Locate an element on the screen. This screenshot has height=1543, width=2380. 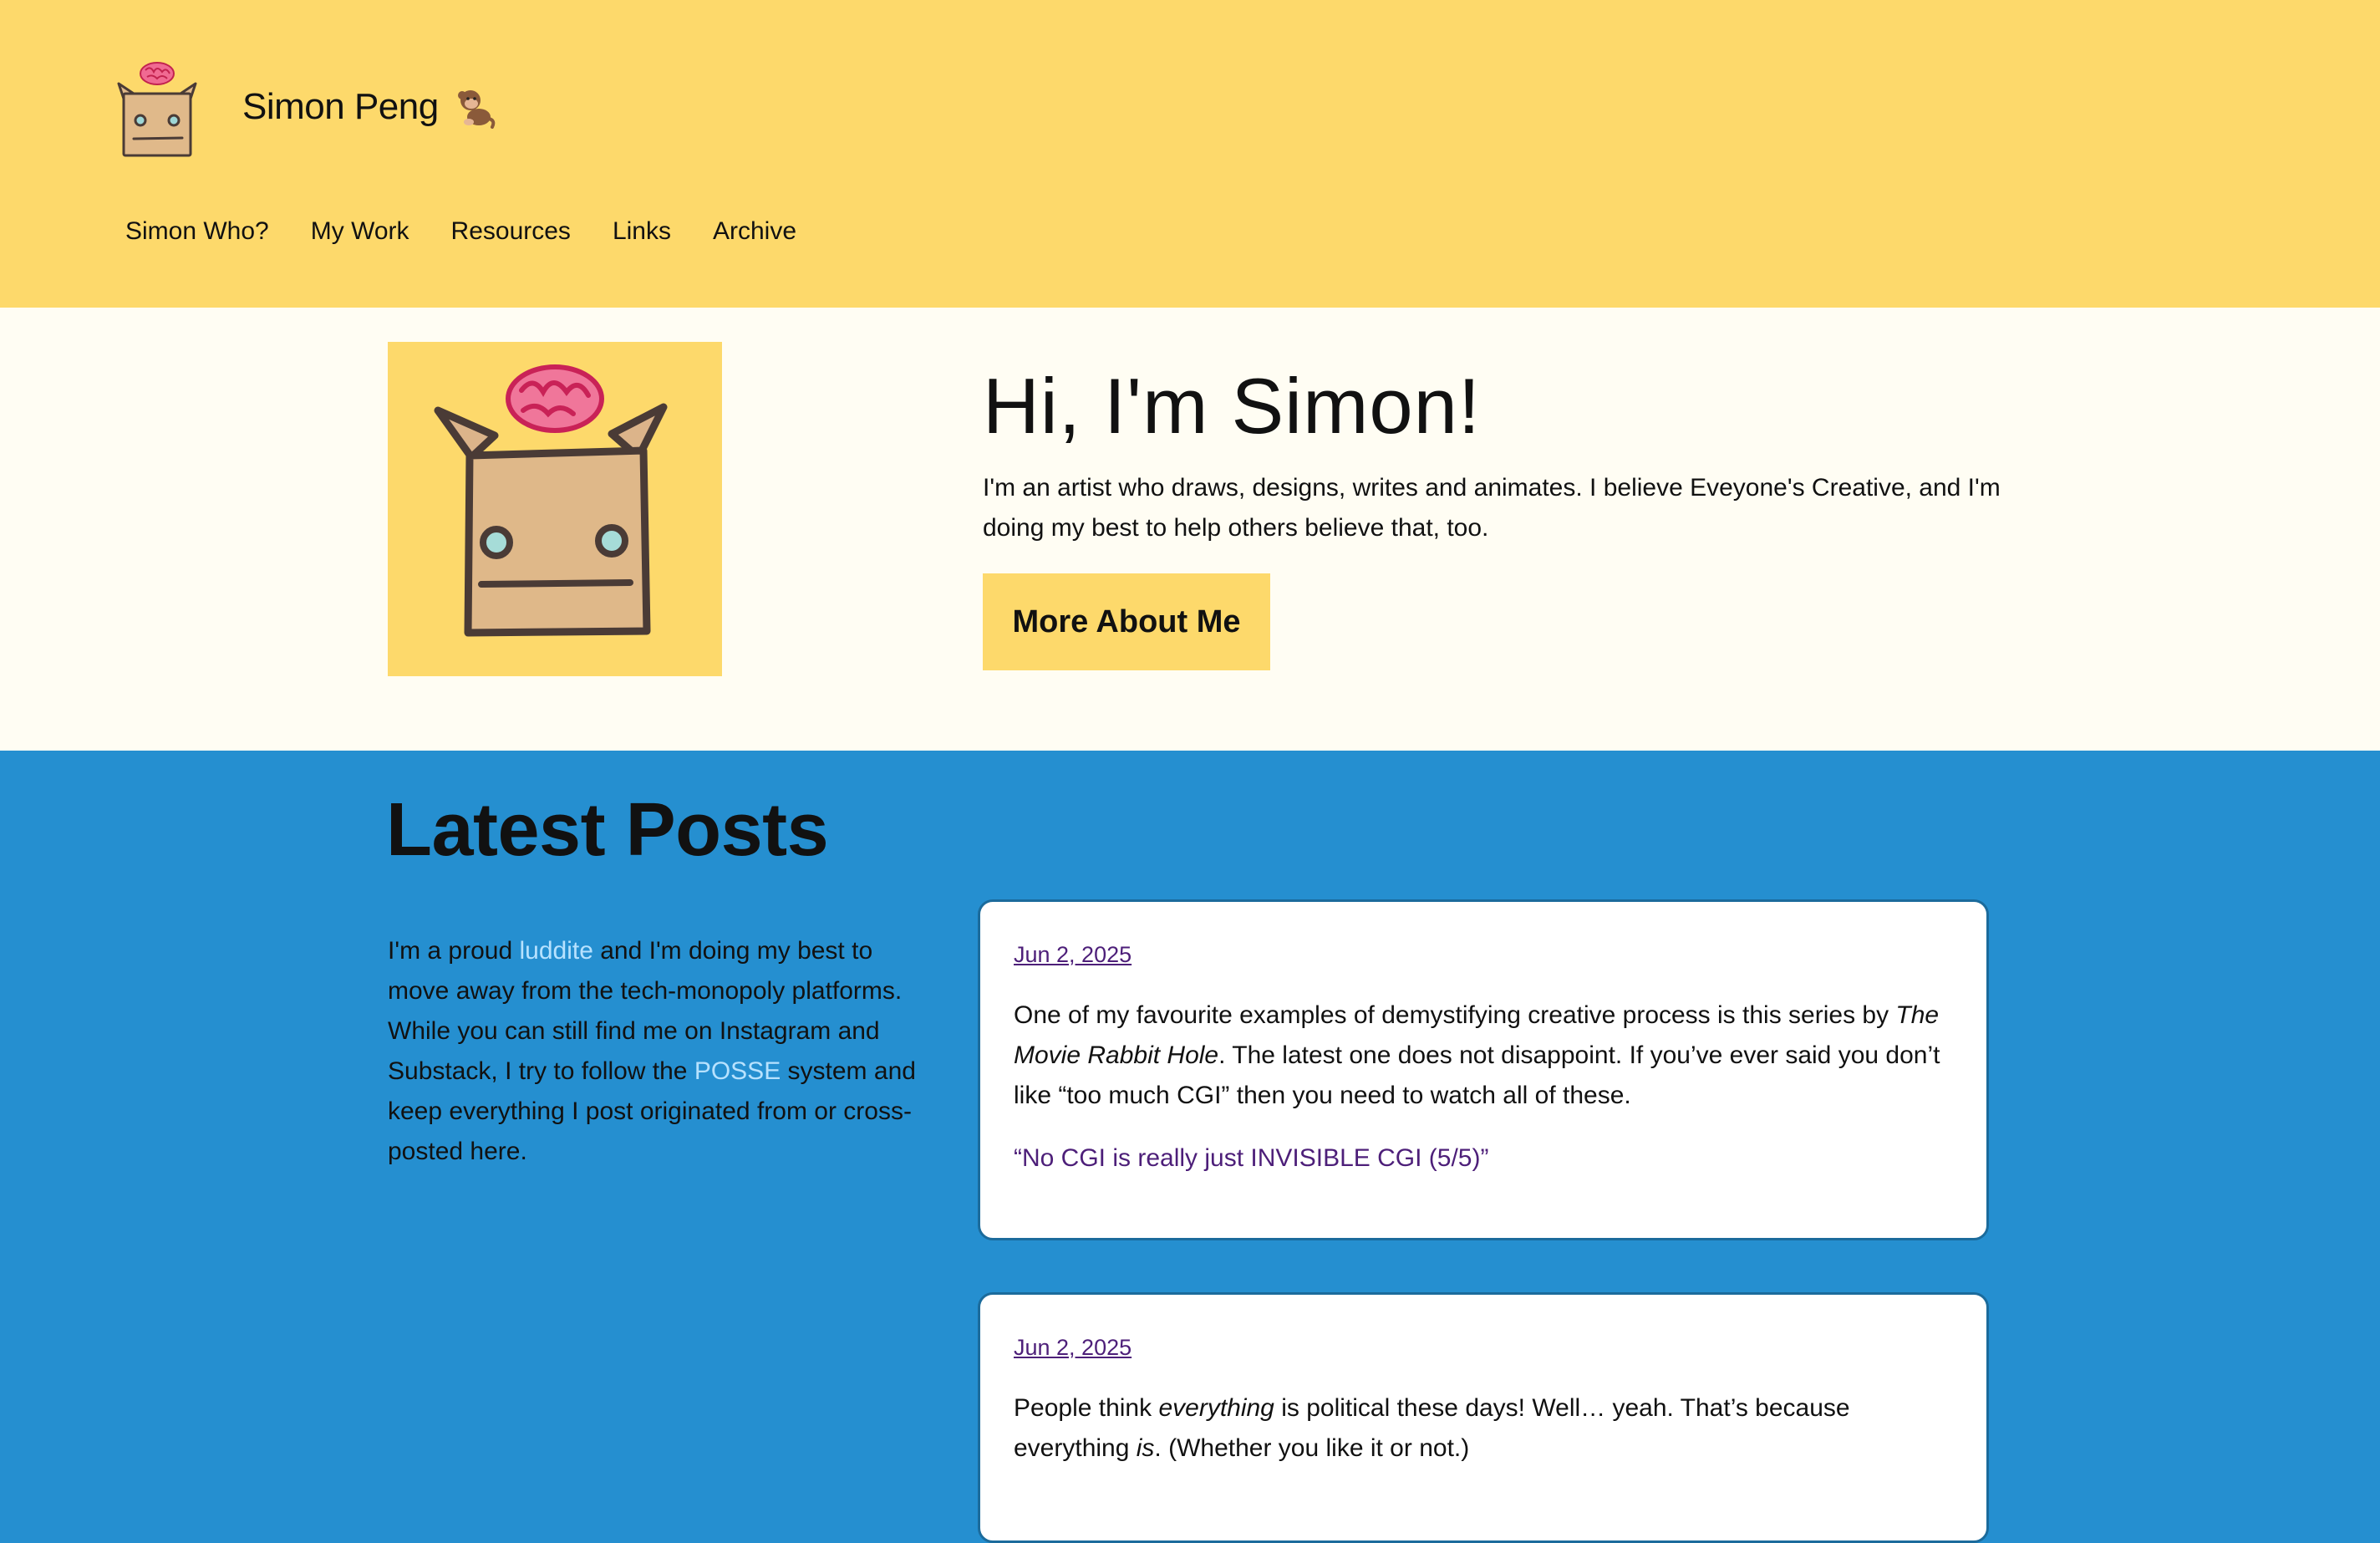
box-robot-avatar-icon is located at coordinates (551, 501).